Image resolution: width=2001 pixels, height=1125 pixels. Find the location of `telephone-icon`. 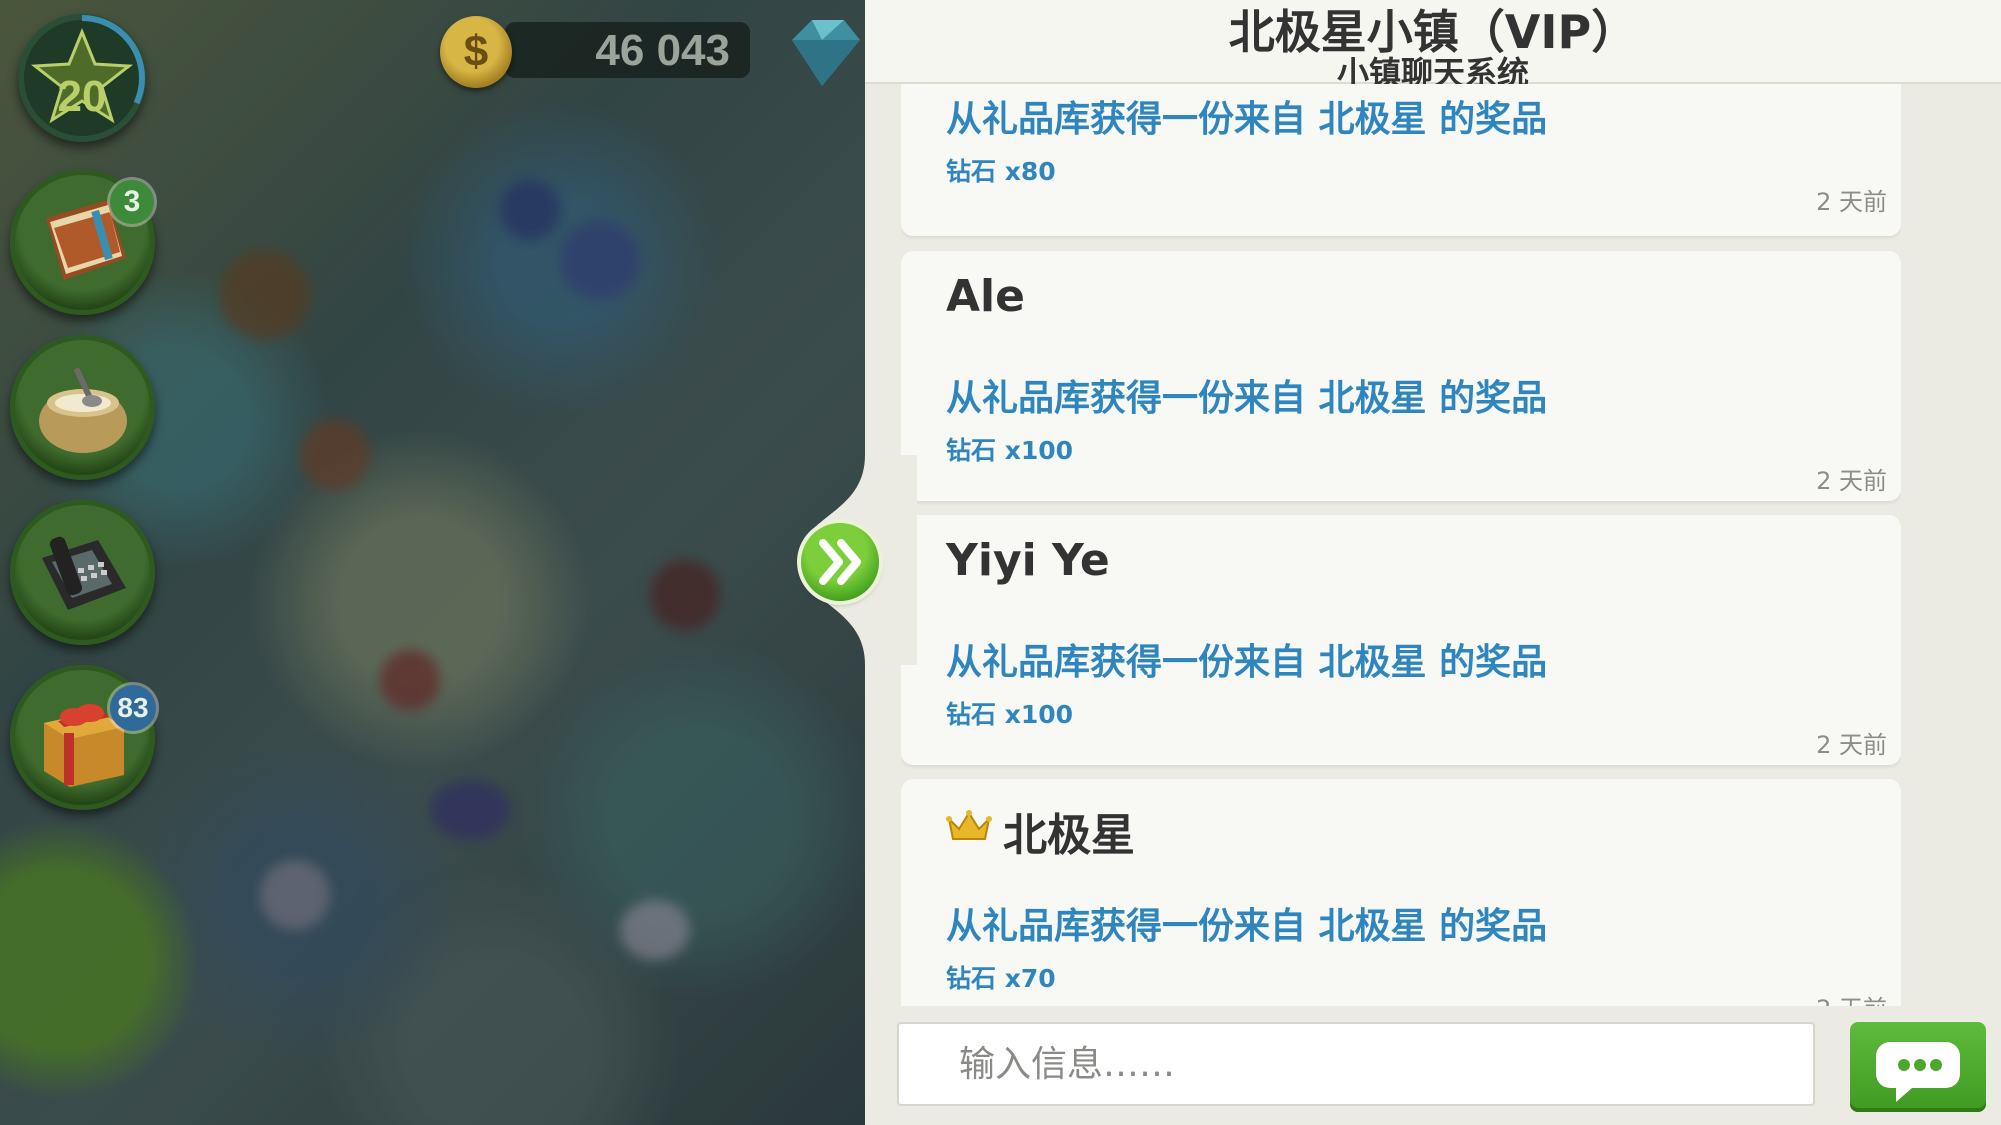

telephone-icon is located at coordinates (83, 573).